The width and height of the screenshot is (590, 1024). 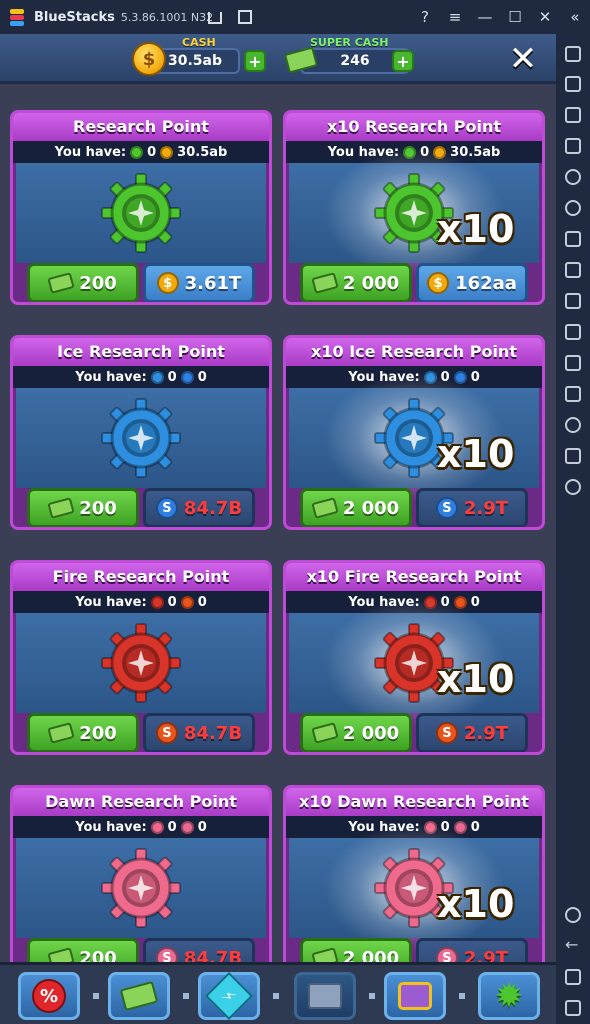 What do you see at coordinates (455, 17) in the screenshot?
I see `menu-icon: ≡` at bounding box center [455, 17].